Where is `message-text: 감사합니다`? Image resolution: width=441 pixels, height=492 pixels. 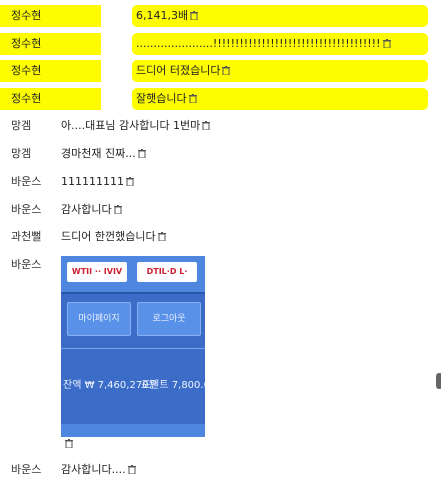
message-text: 감사합니다 is located at coordinates (86, 209).